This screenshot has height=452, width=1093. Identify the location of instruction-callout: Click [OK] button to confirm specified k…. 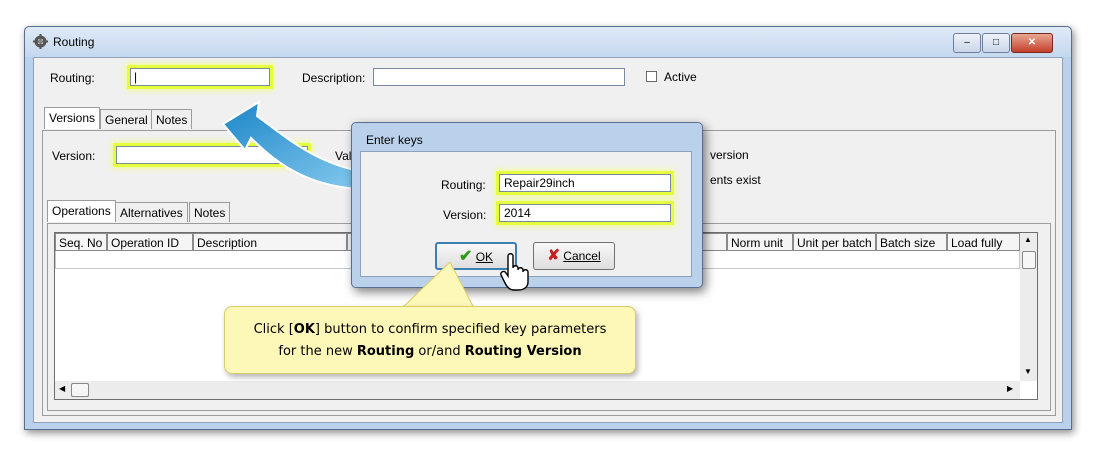
(430, 340).